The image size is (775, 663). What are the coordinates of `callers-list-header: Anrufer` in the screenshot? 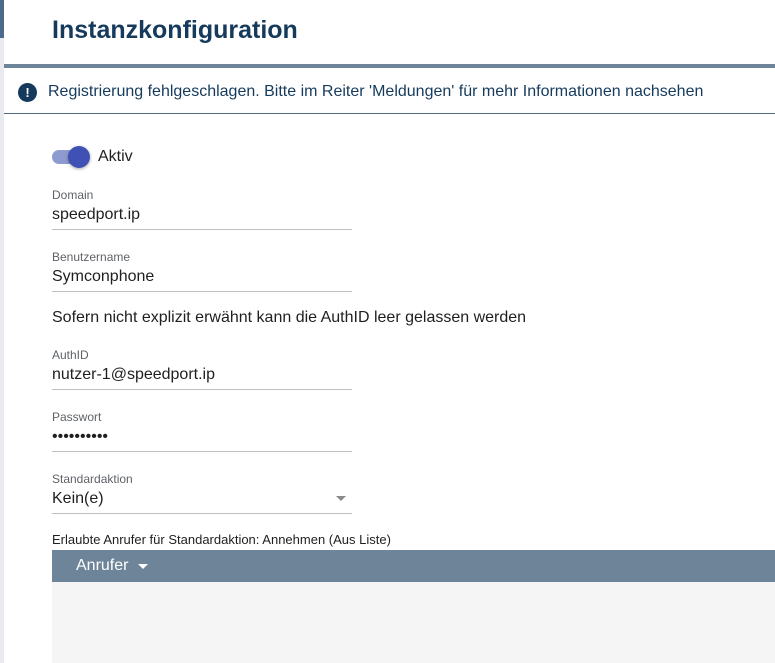 It's located at (413, 566).